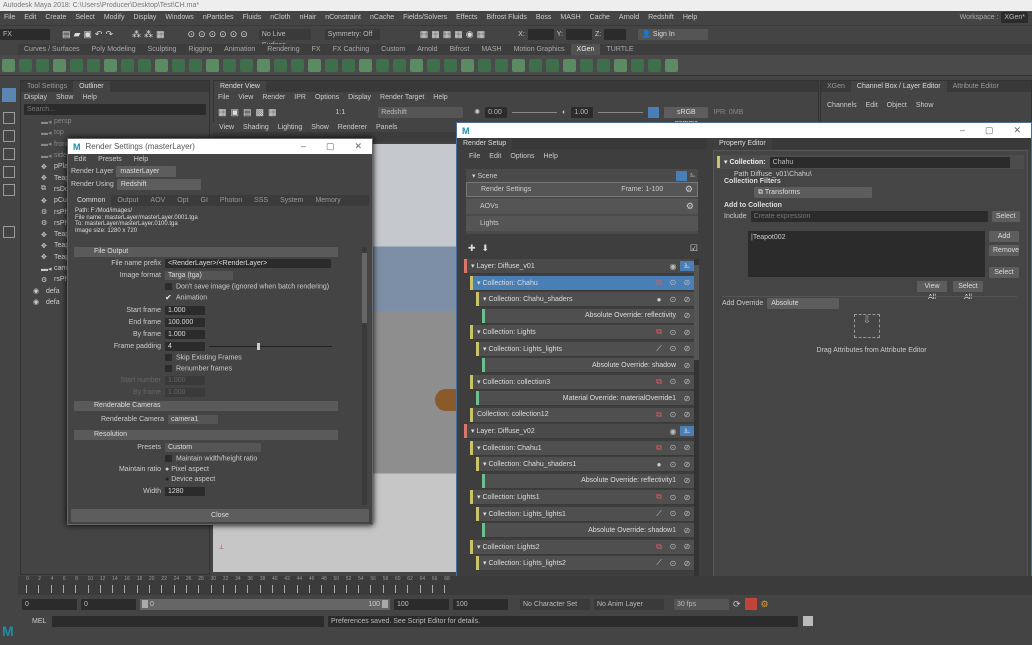 This screenshot has height=645, width=1032. I want to click on layout-icon, so click(9, 232).